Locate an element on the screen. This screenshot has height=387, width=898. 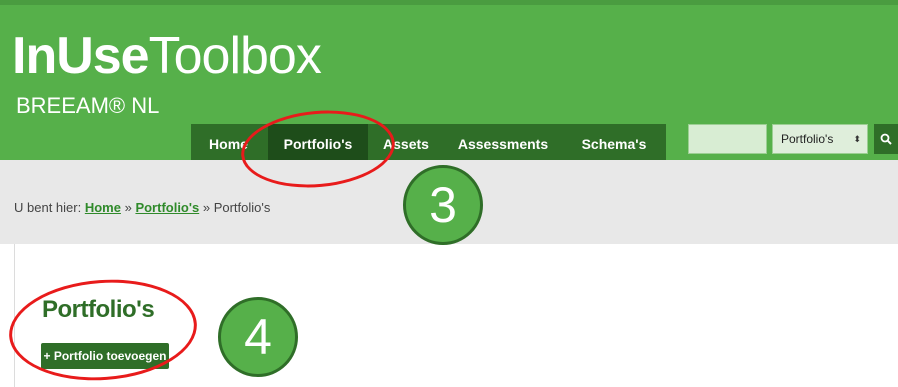
nav-item-home: Home is located at coordinates (228, 142).